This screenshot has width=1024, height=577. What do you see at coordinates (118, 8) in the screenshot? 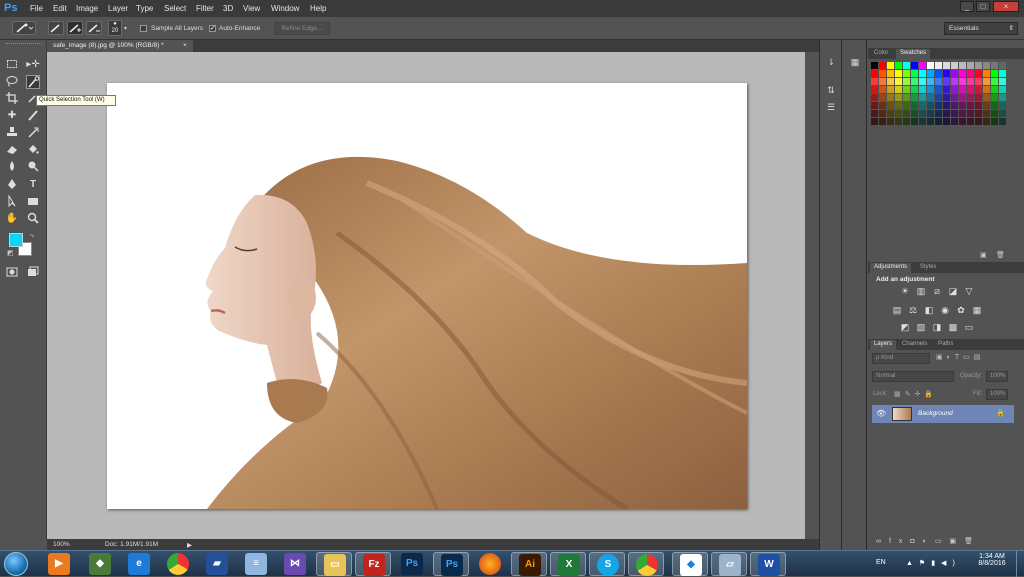
I see `menu-layer: Layer` at bounding box center [118, 8].